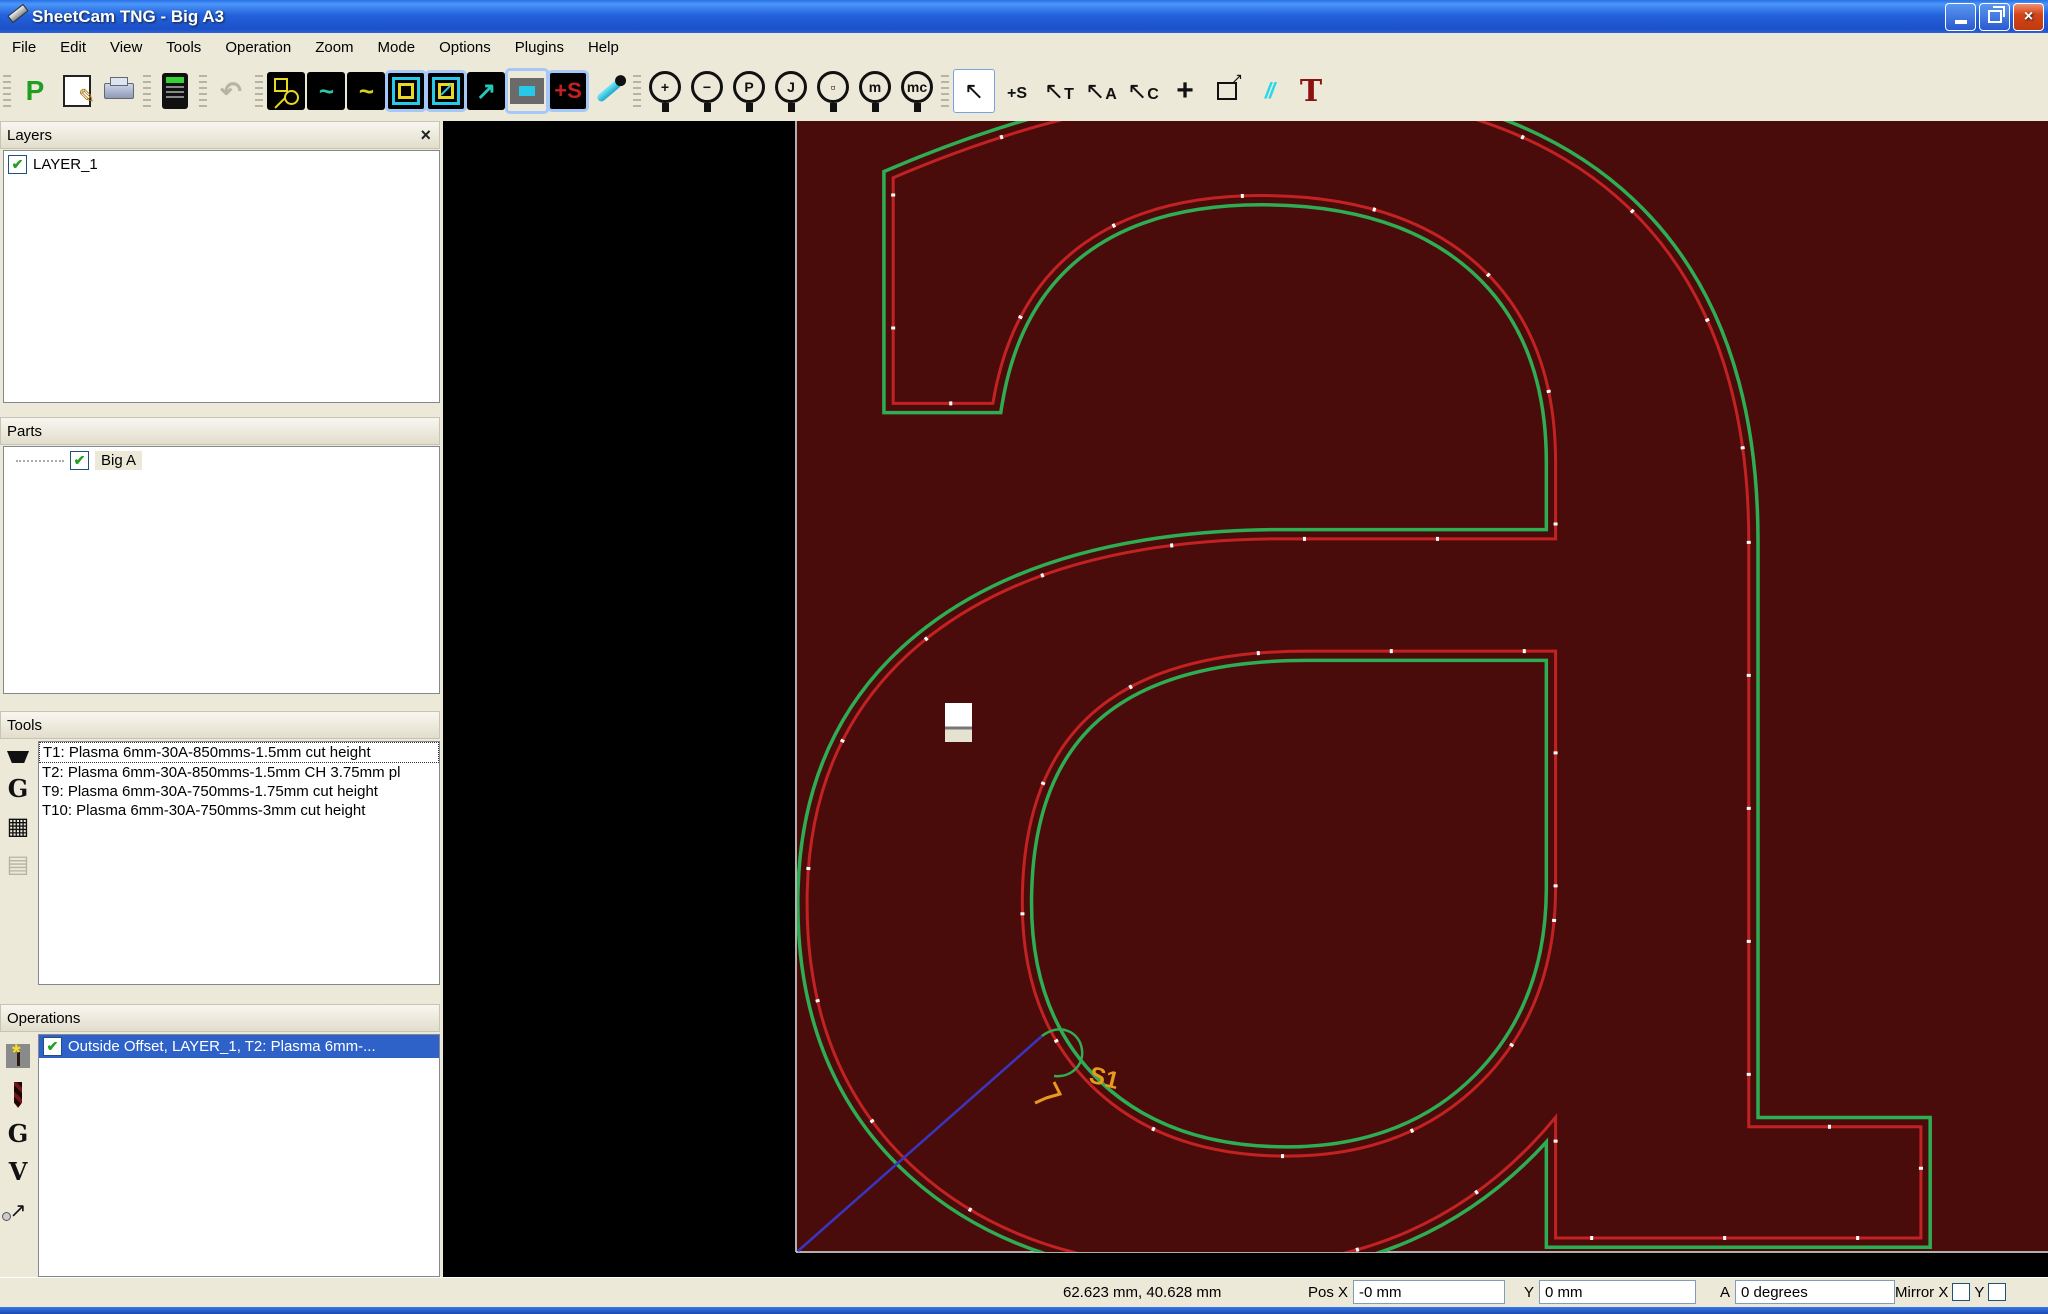 This screenshot has width=2048, height=1314. I want to click on move-point-icon: ↗, so click(13, 1210).